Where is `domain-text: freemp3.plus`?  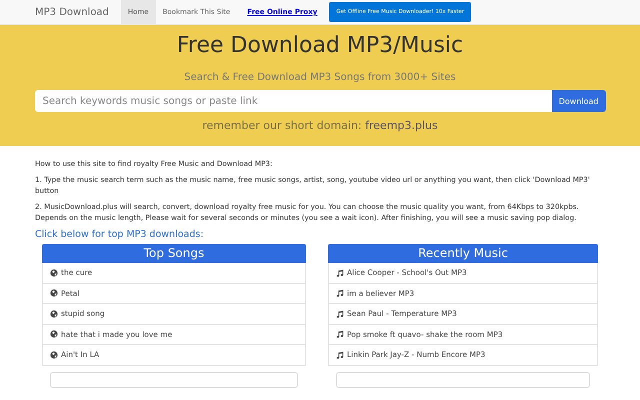
domain-text: freemp3.plus is located at coordinates (401, 125).